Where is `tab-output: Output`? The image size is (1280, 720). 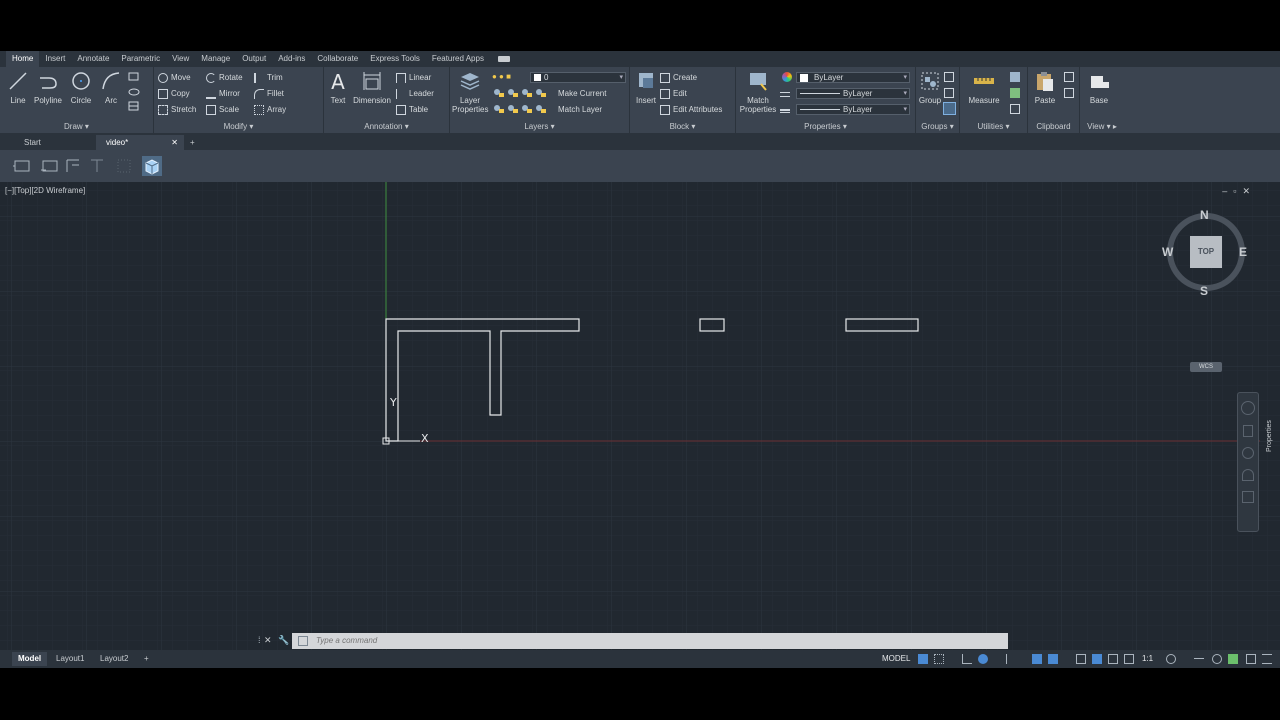
tab-output: Output is located at coordinates (254, 59).